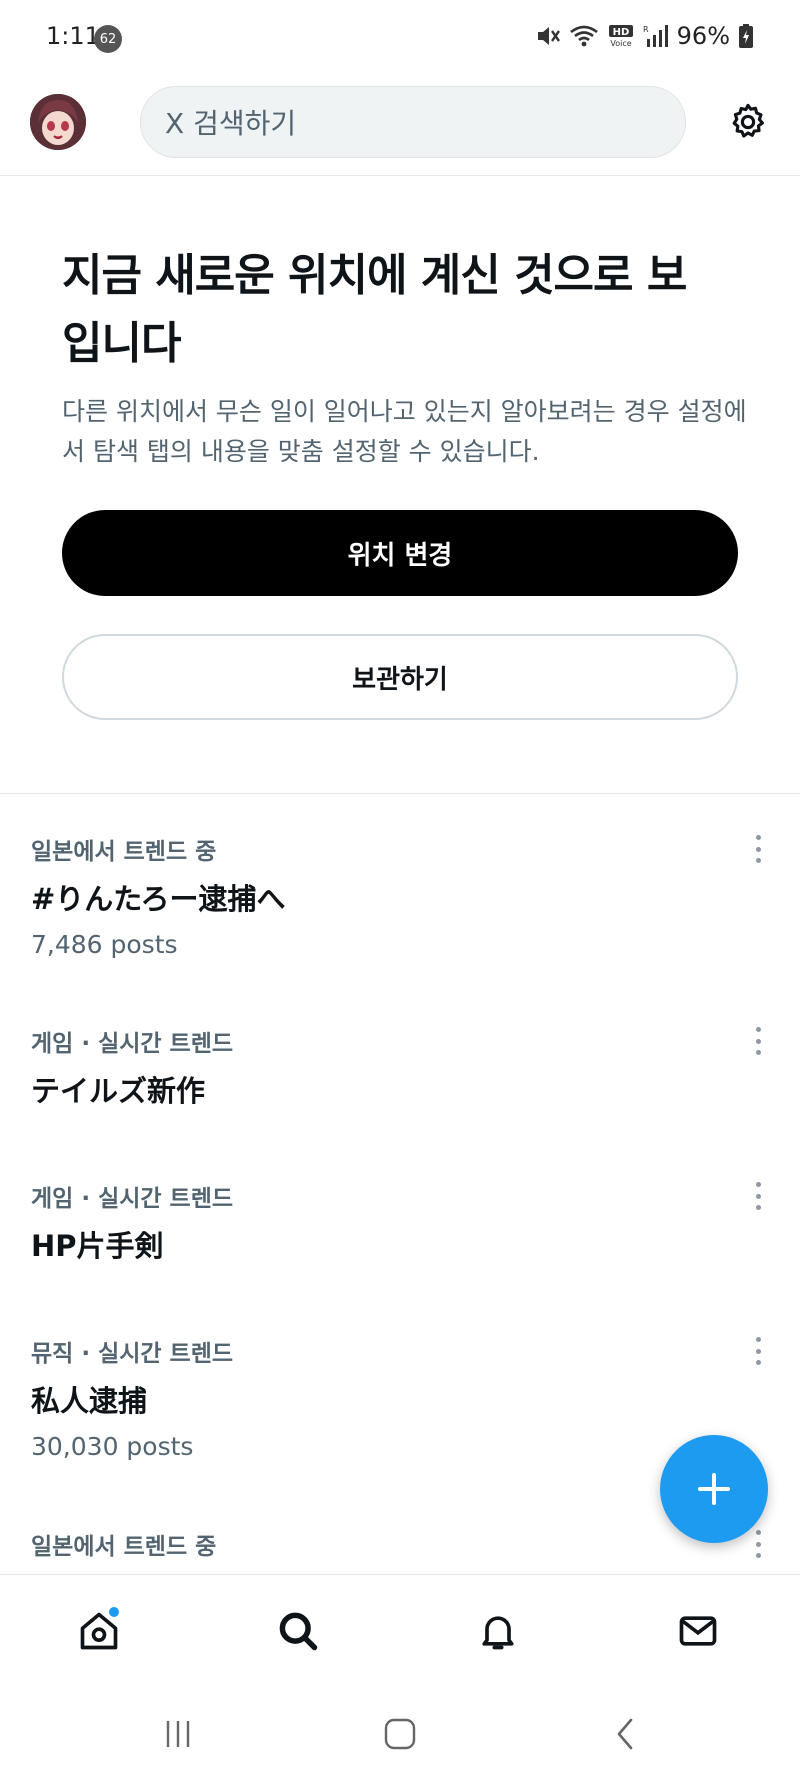 The width and height of the screenshot is (800, 1778). I want to click on plus-icon, so click(714, 1489).